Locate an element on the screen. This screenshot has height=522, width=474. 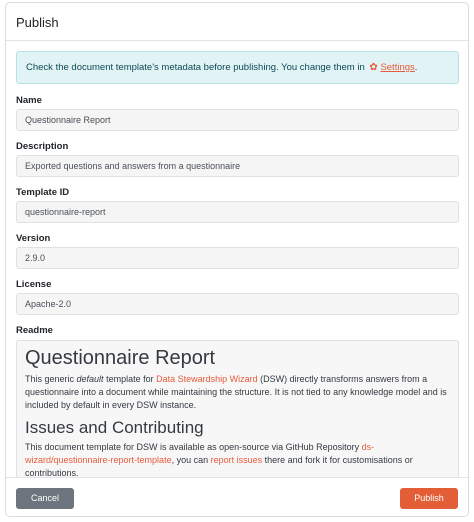
modal-footer: Cancel Publish is located at coordinates (237, 496).